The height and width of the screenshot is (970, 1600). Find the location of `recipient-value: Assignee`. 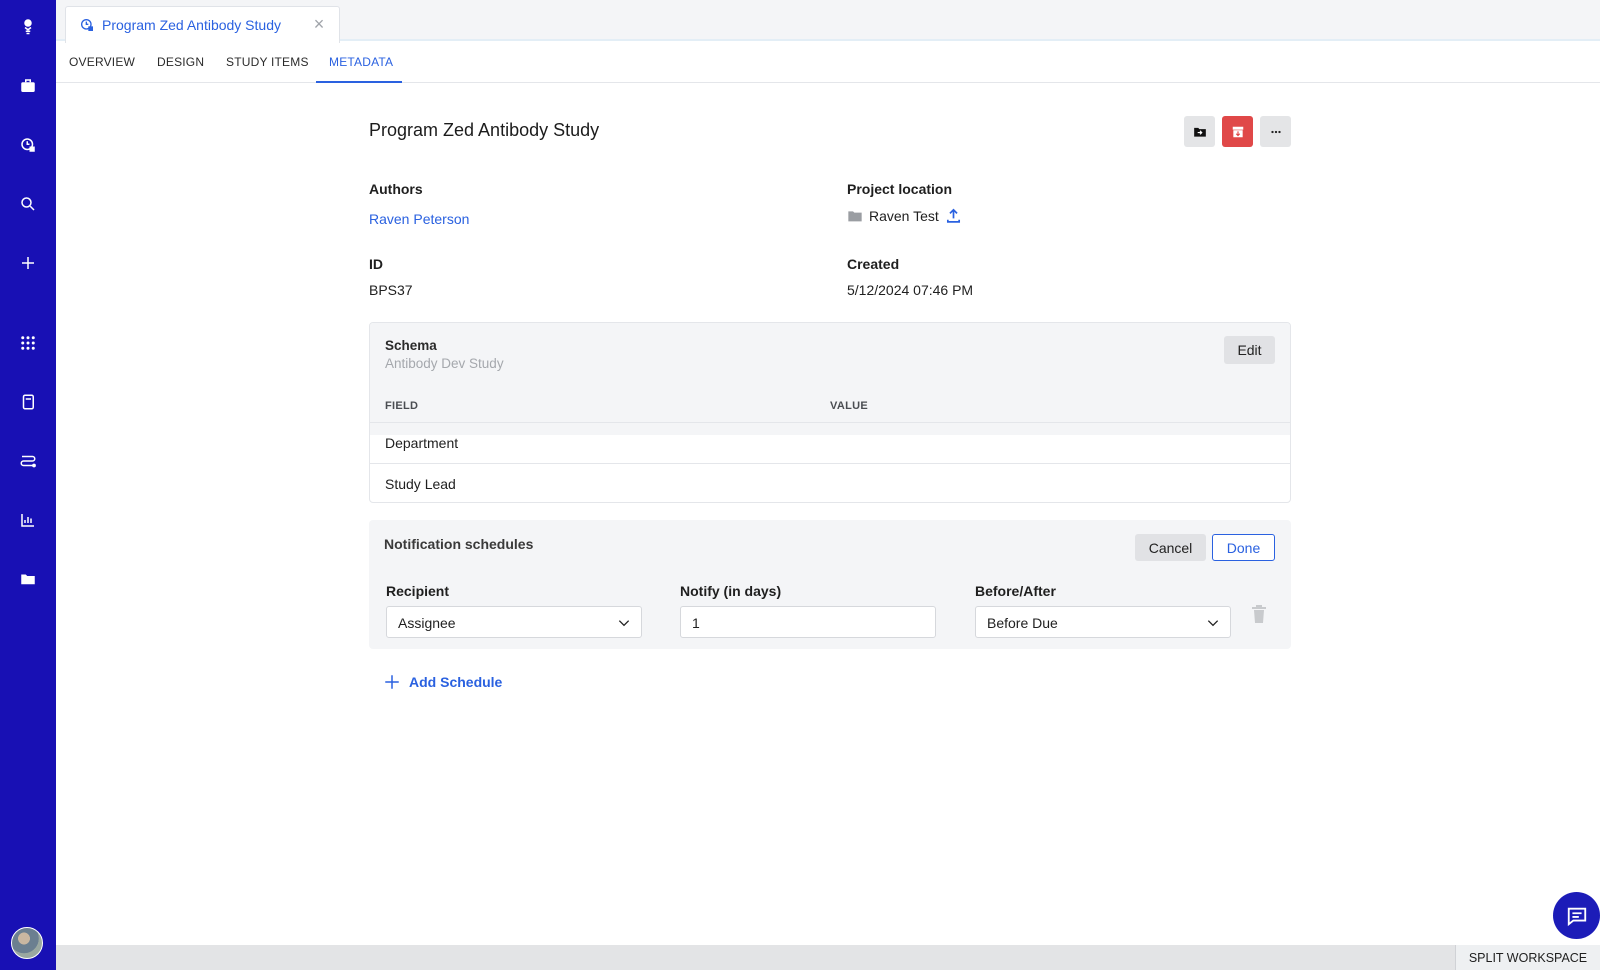

recipient-value: Assignee is located at coordinates (427, 623).